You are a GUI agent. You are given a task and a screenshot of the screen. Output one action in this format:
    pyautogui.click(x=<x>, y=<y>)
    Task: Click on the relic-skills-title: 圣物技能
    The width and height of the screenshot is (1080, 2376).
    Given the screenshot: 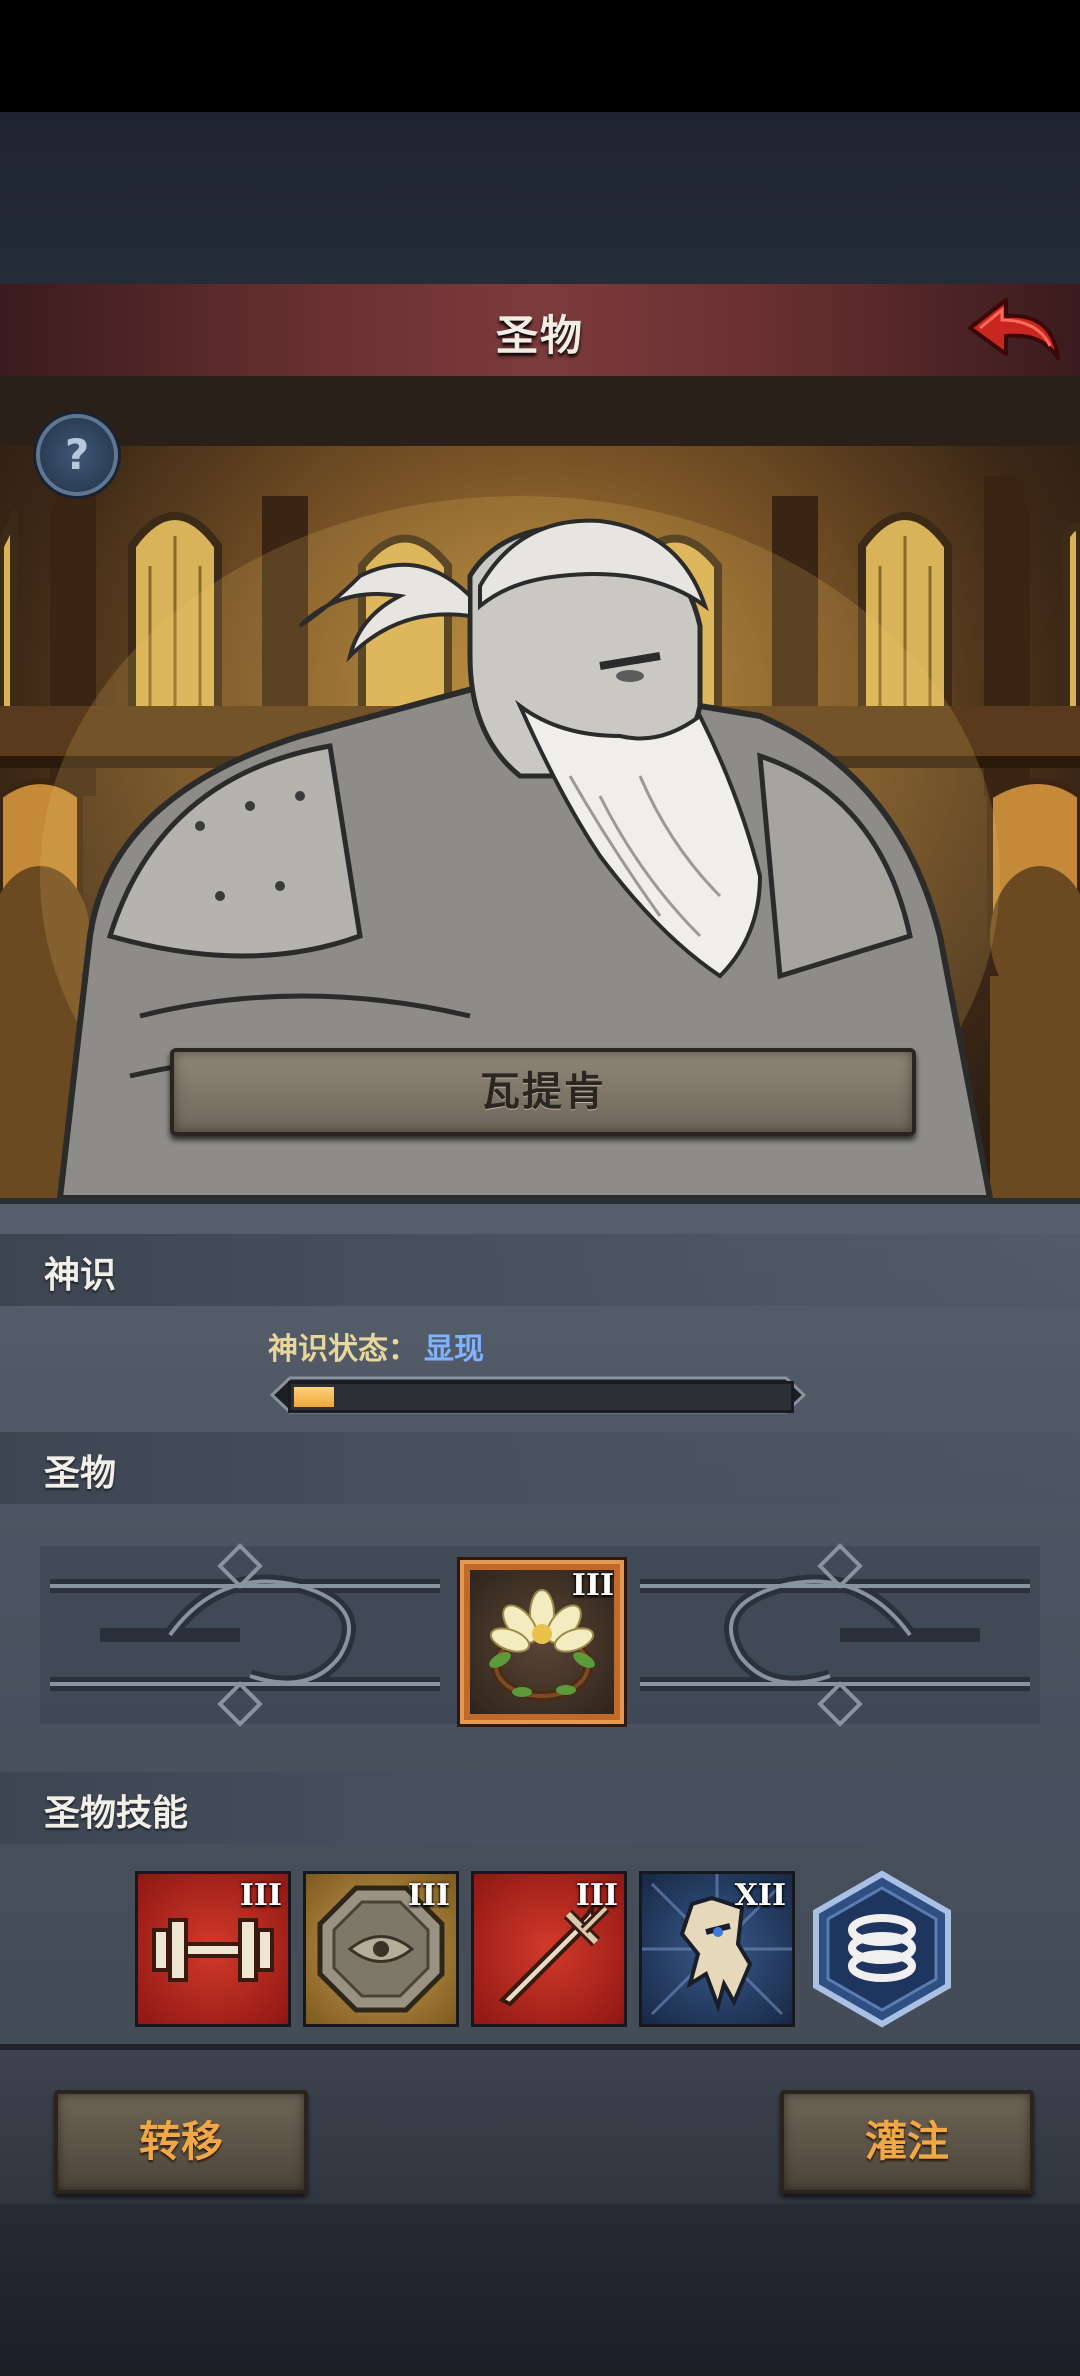 What is the action you would take?
    pyautogui.click(x=116, y=1813)
    